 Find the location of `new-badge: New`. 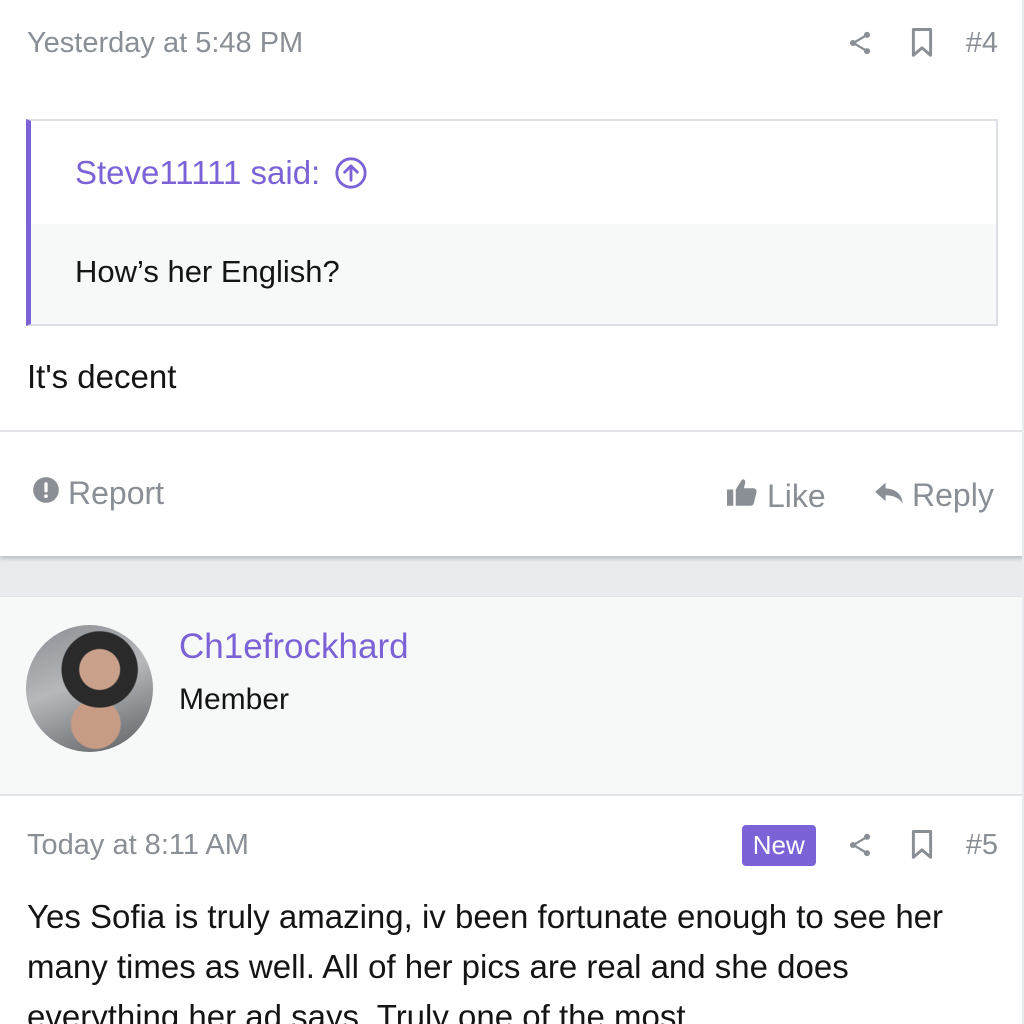

new-badge: New is located at coordinates (778, 845).